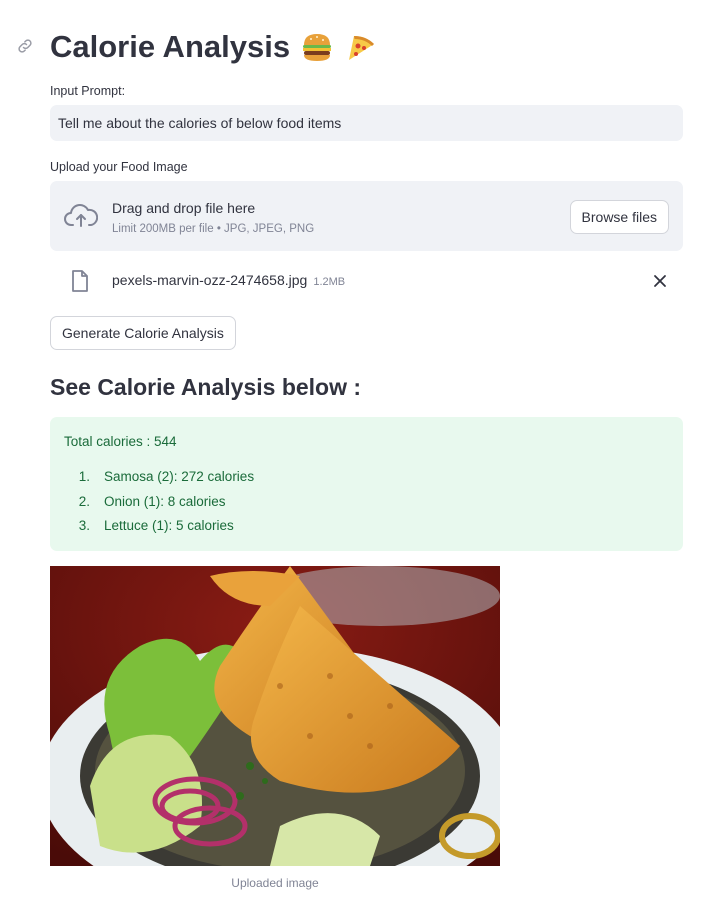  Describe the element at coordinates (81, 215) in the screenshot. I see `cloud-upload-icon` at that location.